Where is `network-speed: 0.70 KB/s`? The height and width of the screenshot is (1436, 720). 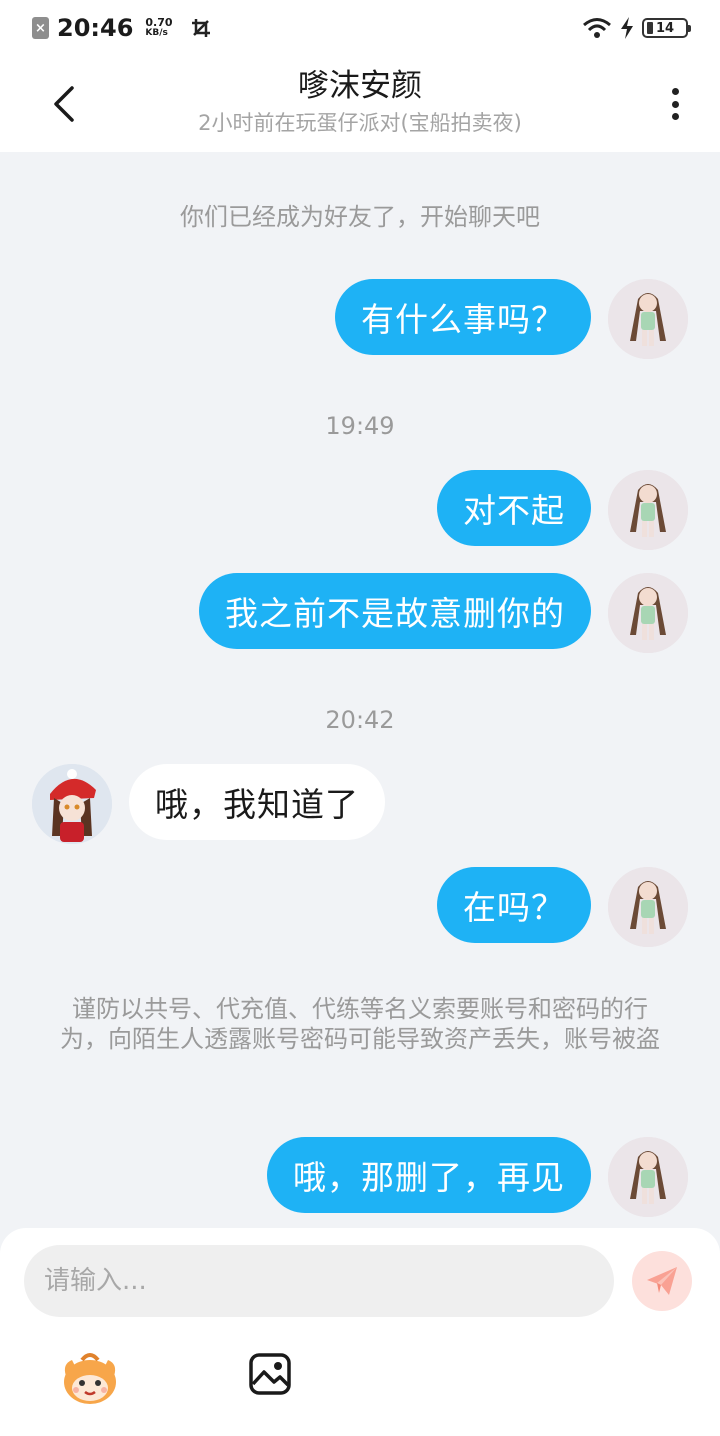
network-speed: 0.70 KB/s is located at coordinates (158, 28).